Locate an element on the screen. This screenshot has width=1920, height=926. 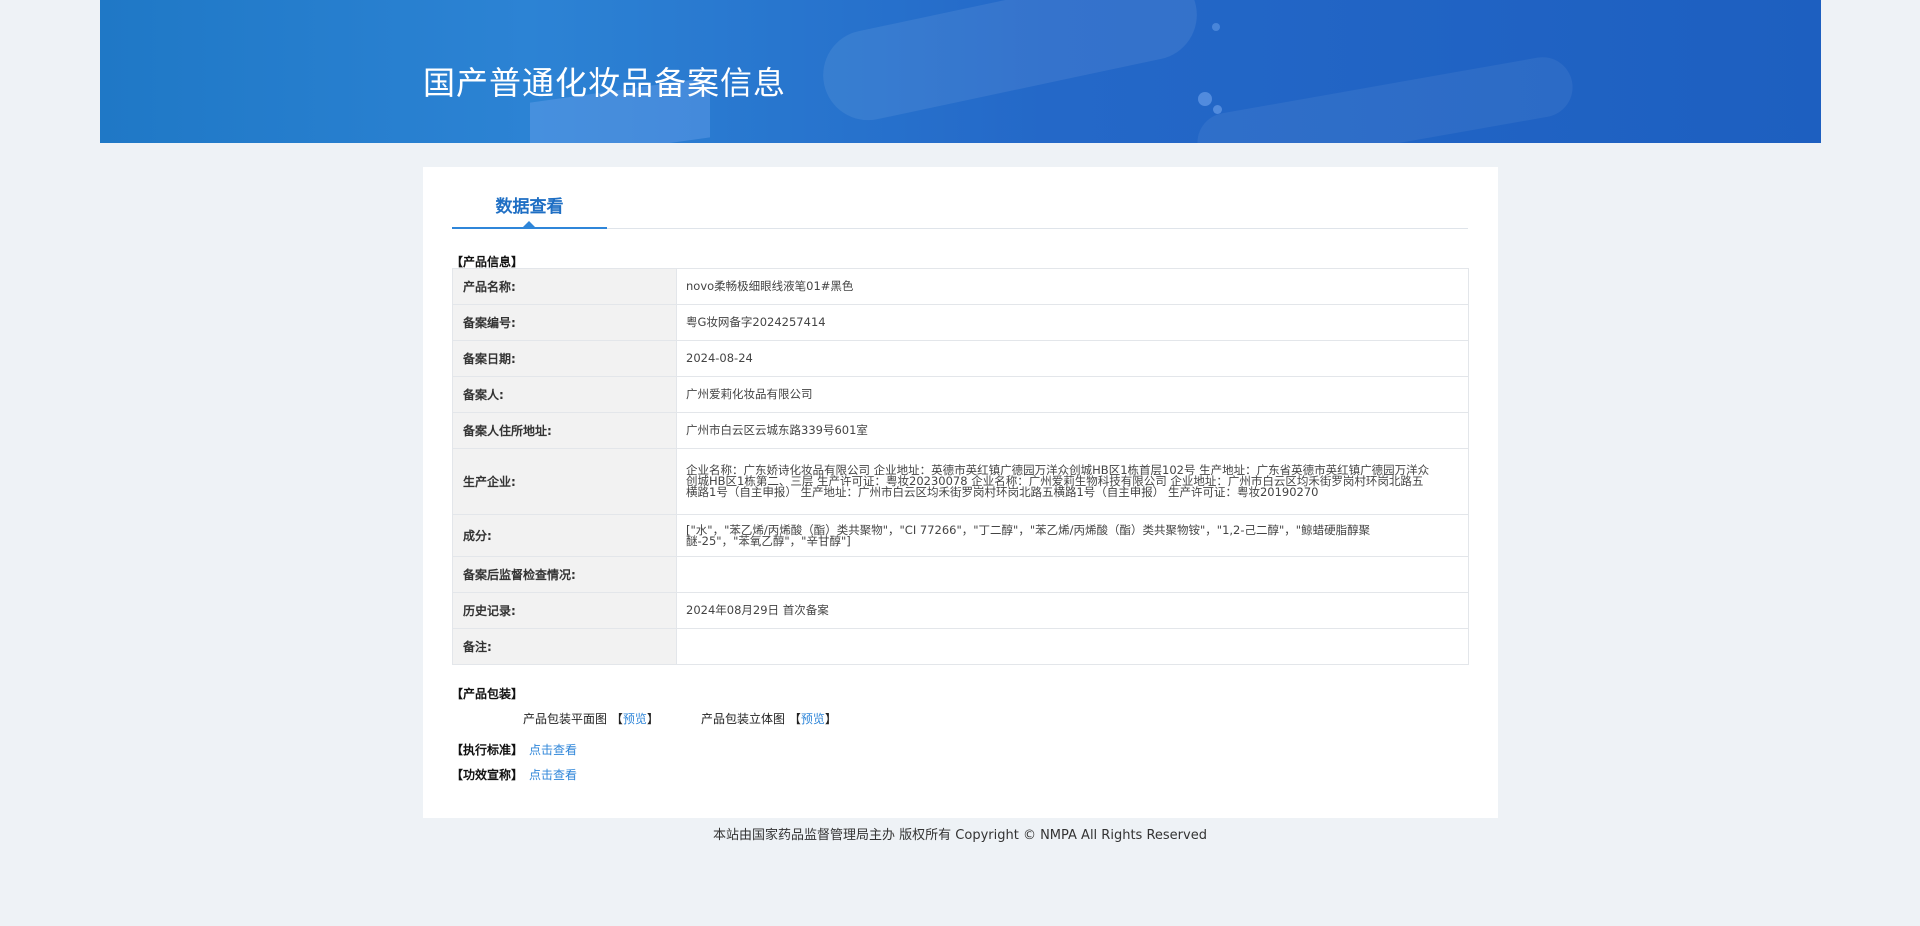
row-value: 粤G妆网备字2024257414 is located at coordinates (1072, 322).